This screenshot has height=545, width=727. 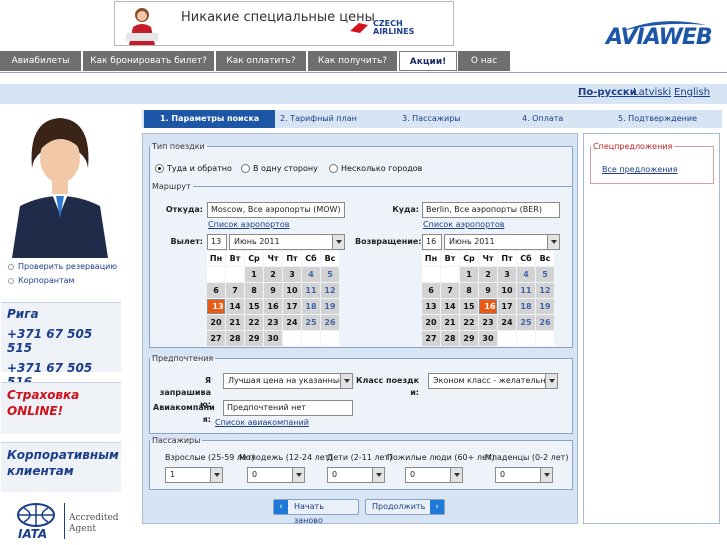 I want to click on return-day-input: 16, so click(x=432, y=242).